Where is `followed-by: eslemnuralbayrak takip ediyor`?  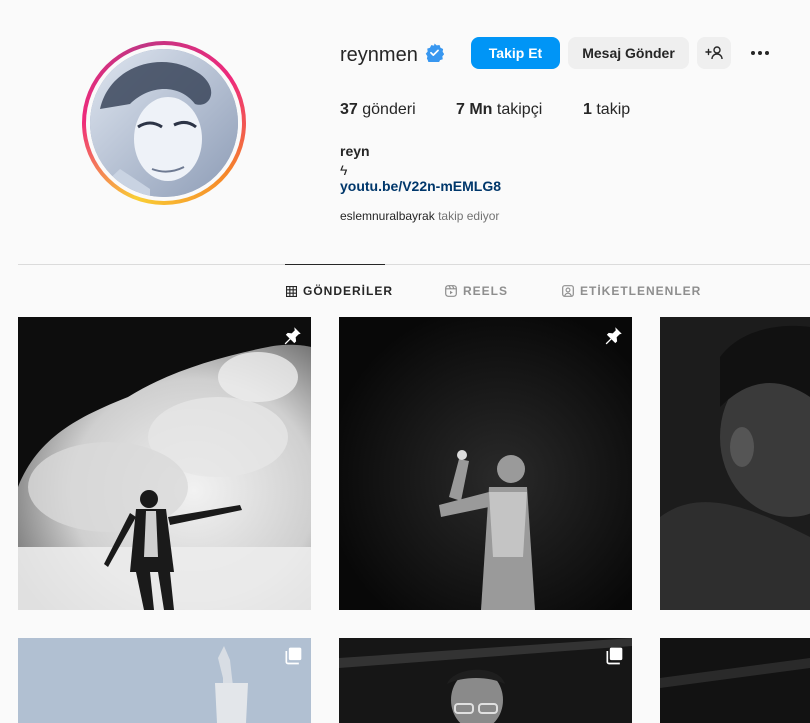 followed-by: eslemnuralbayrak takip ediyor is located at coordinates (419, 216).